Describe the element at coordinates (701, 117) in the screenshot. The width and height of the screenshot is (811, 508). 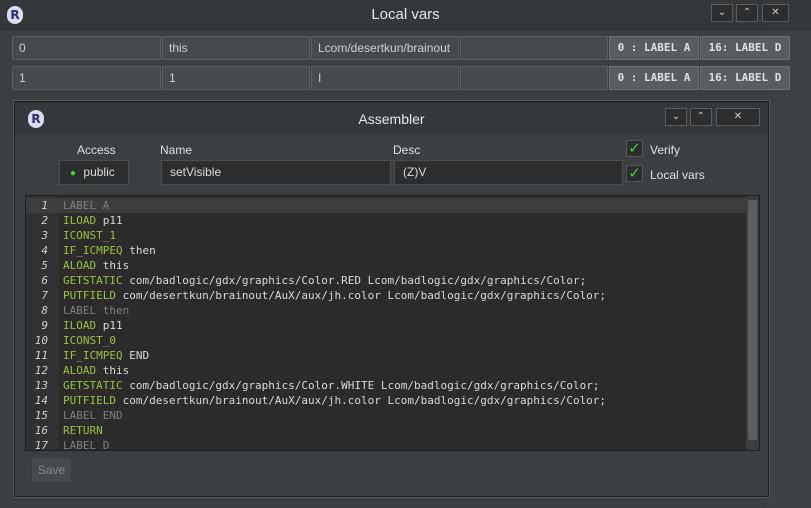
I see `assembler-maximize-button: ⌃` at that location.